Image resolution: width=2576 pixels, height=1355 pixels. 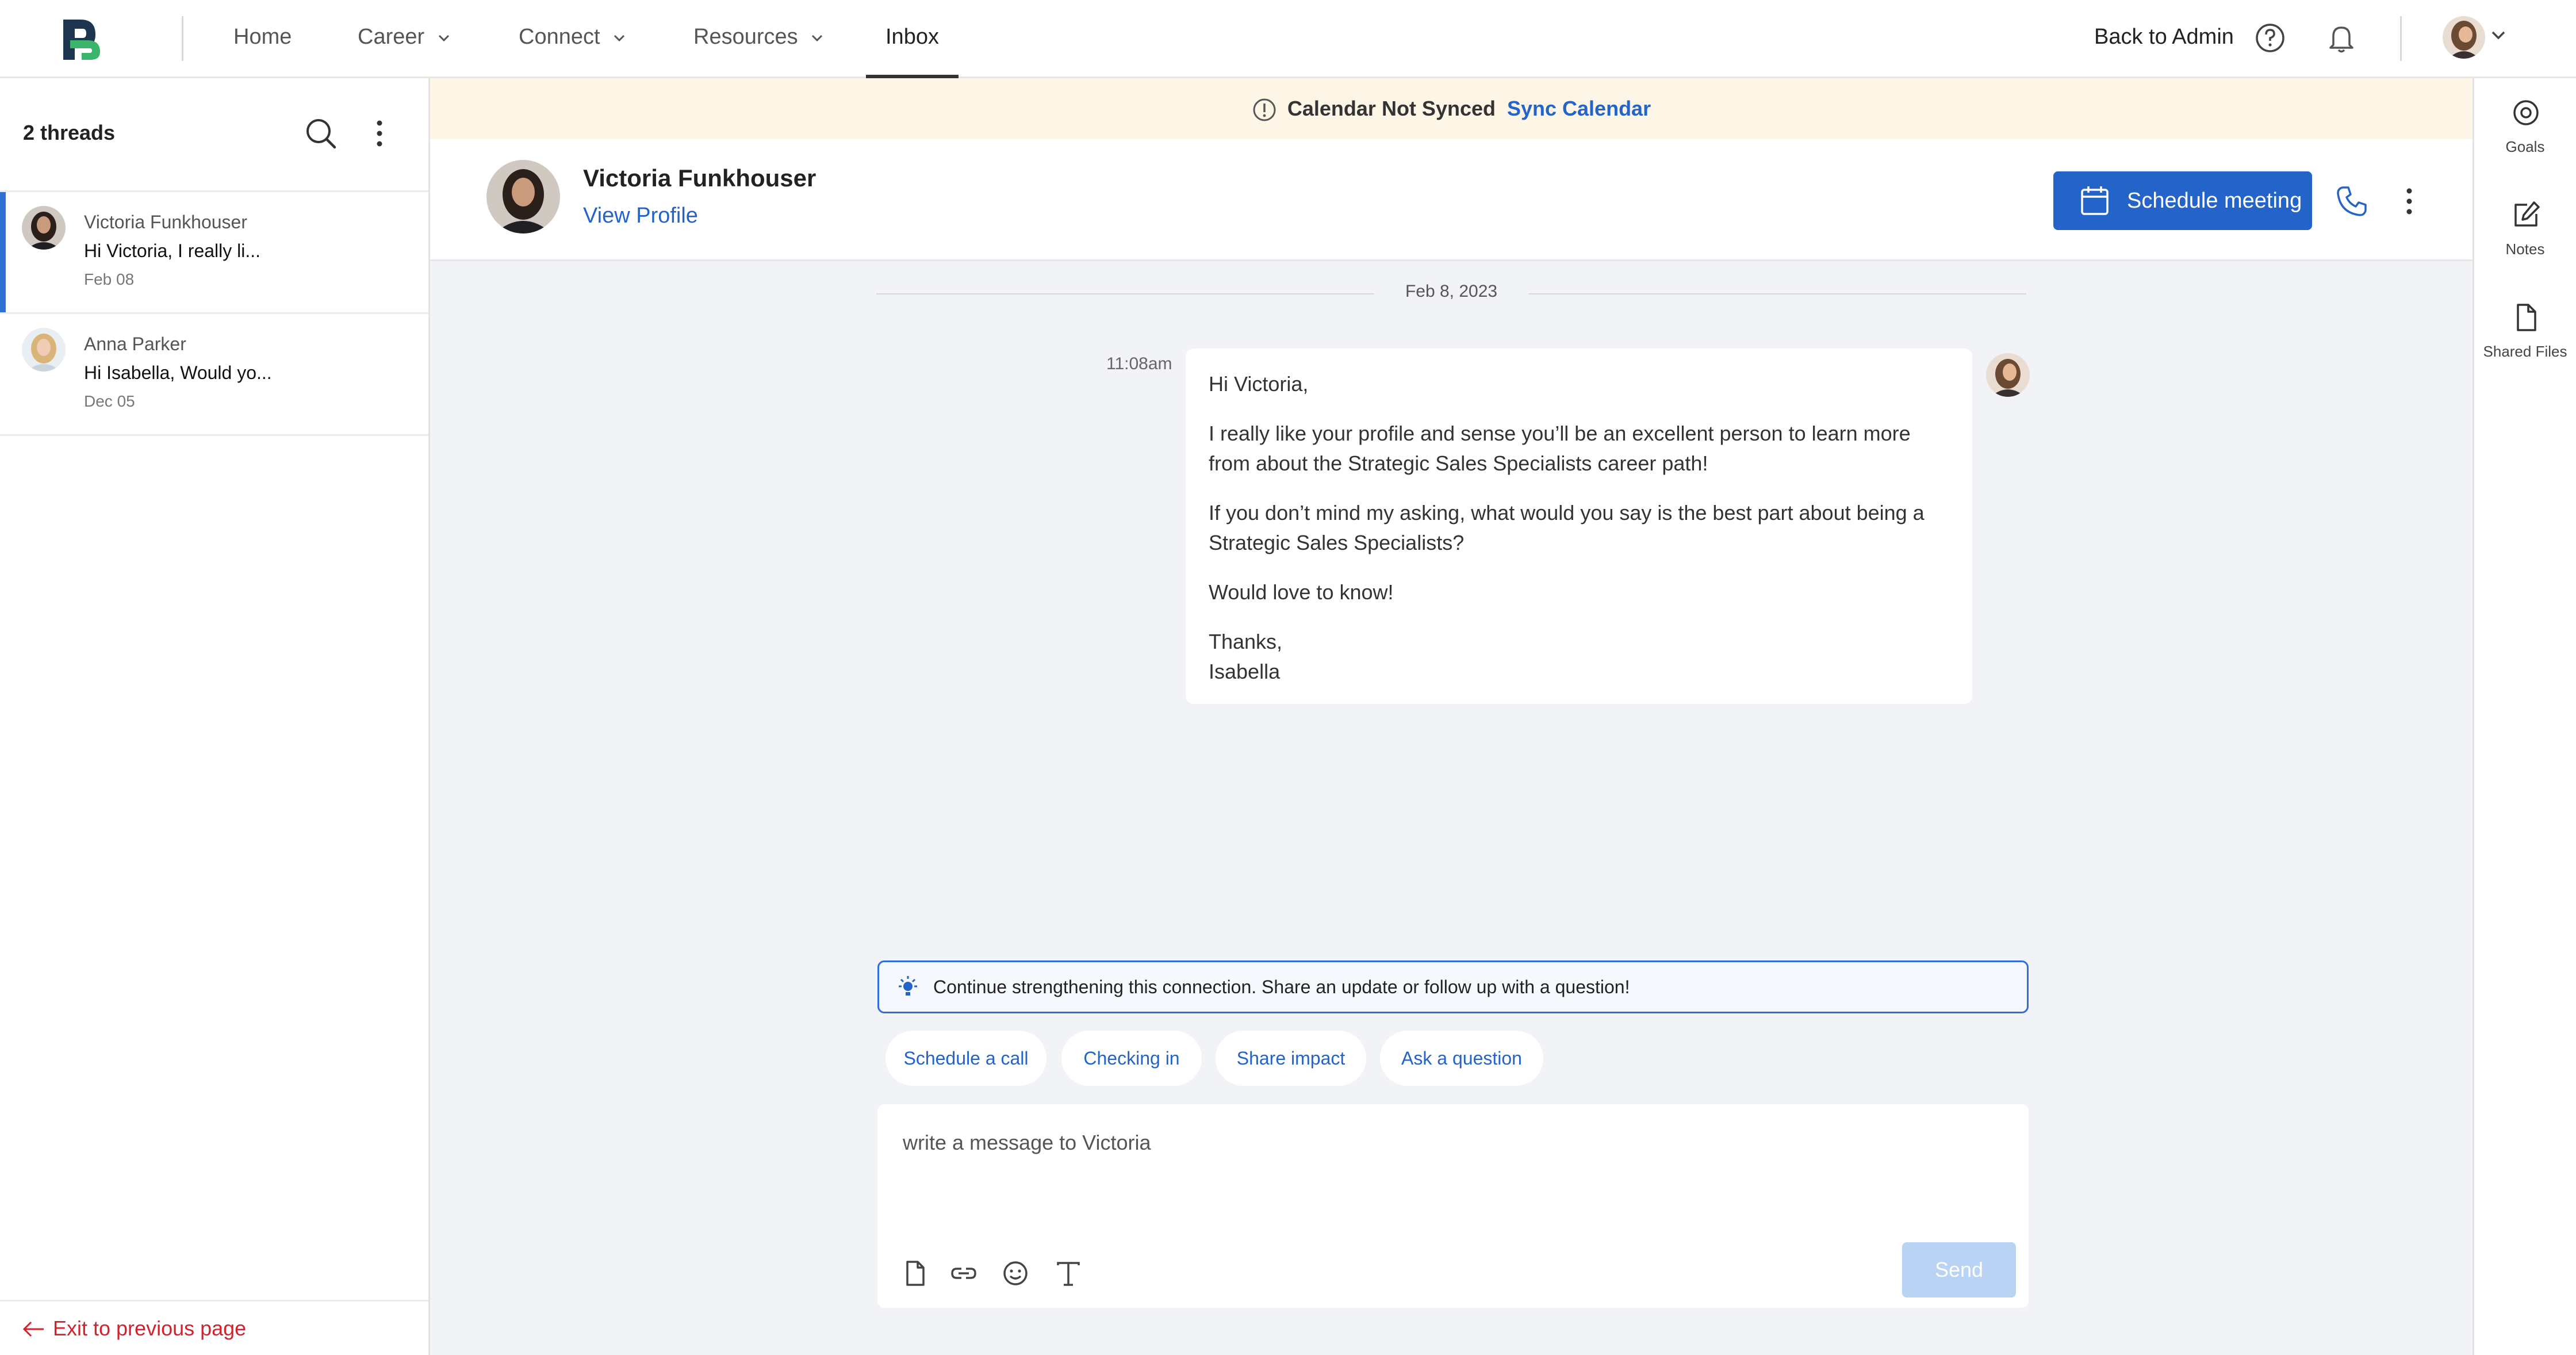 What do you see at coordinates (2095, 200) in the screenshot?
I see `calendar-icon` at bounding box center [2095, 200].